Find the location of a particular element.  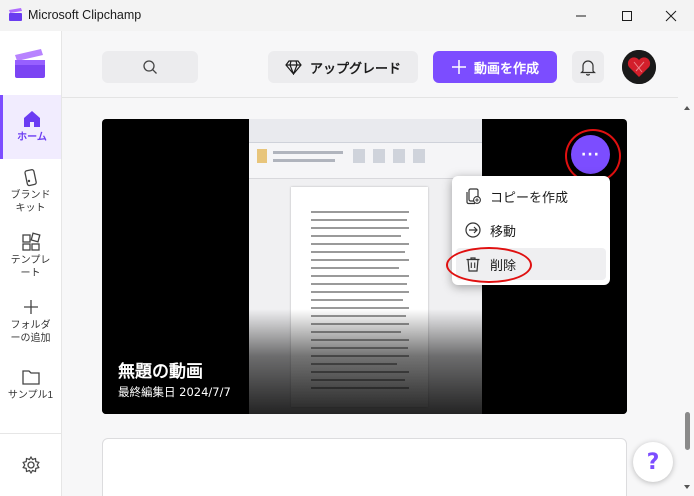

minimize-button is located at coordinates (581, 15).